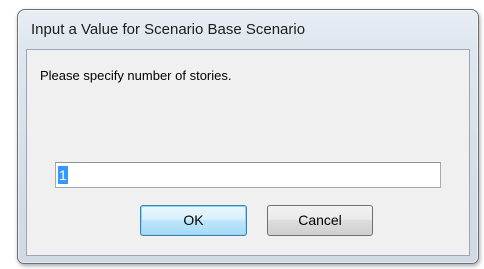 This screenshot has height=269, width=484. What do you see at coordinates (63, 175) in the screenshot?
I see `selected-input-text: 1` at bounding box center [63, 175].